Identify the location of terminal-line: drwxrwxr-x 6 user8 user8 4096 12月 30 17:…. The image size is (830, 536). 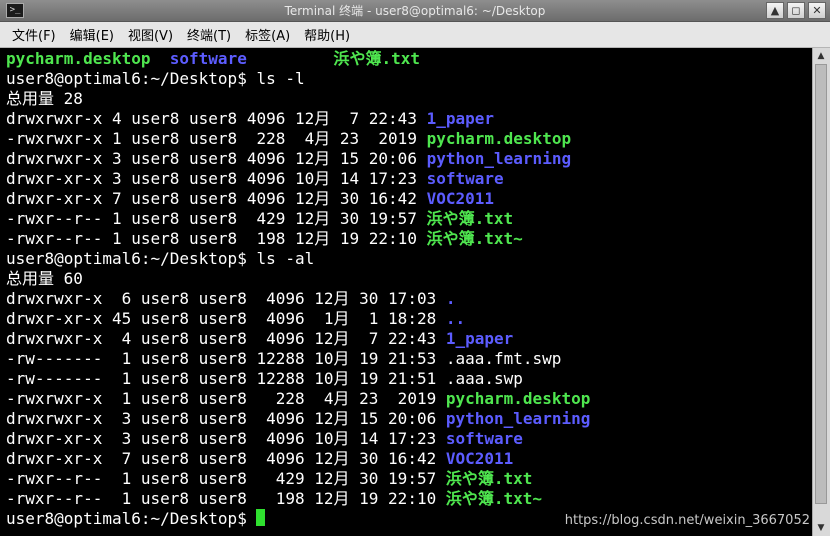
(231, 299).